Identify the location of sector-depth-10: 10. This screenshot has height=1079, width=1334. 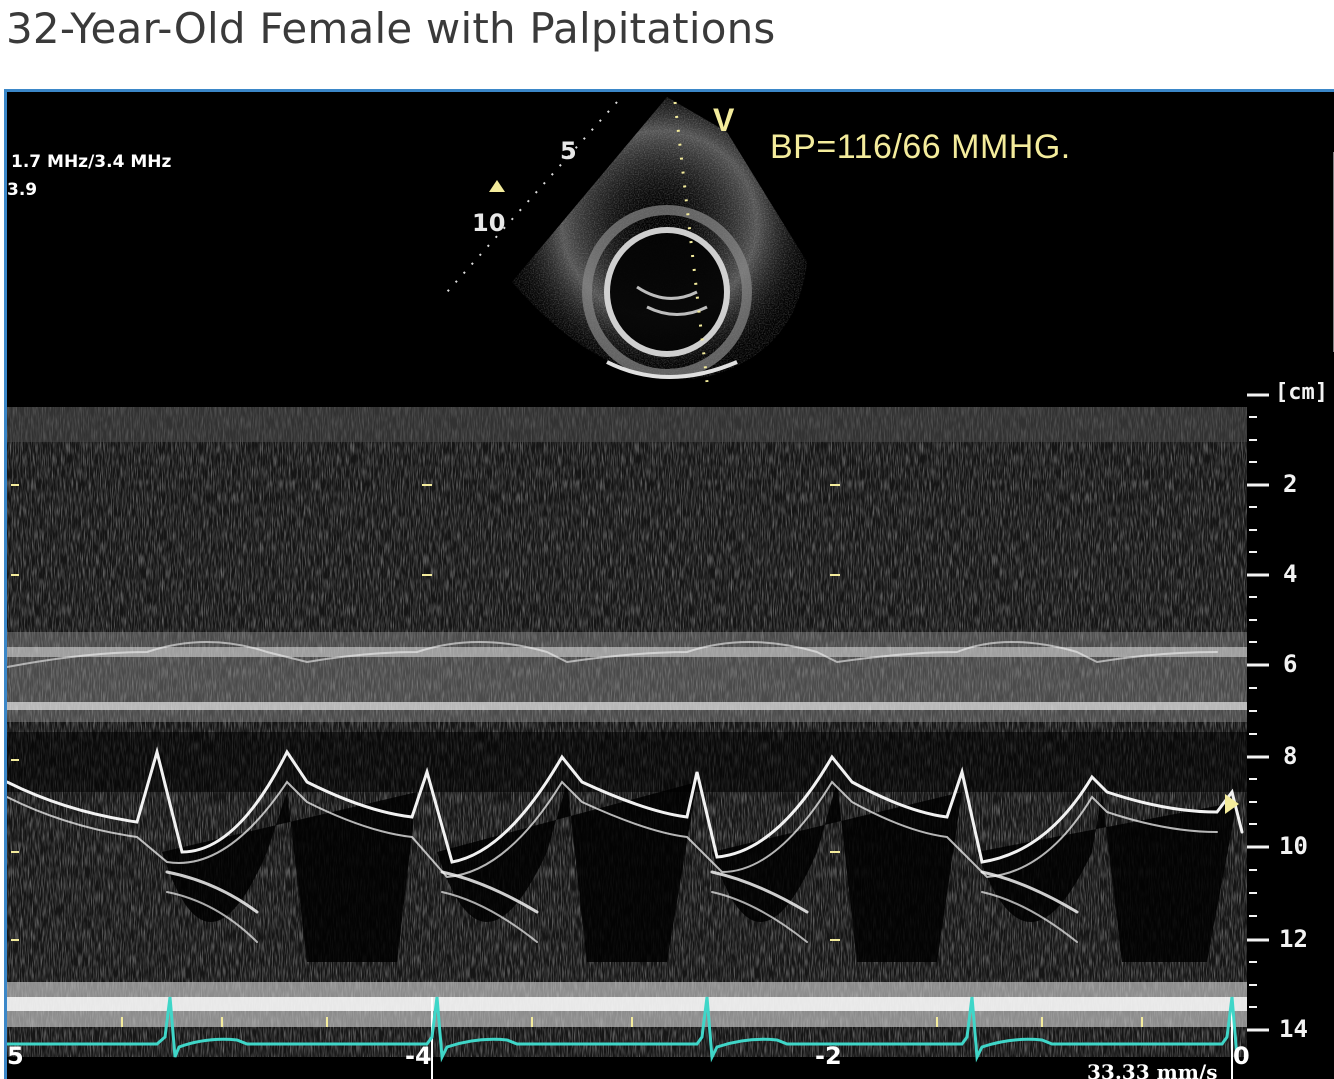
(489, 223).